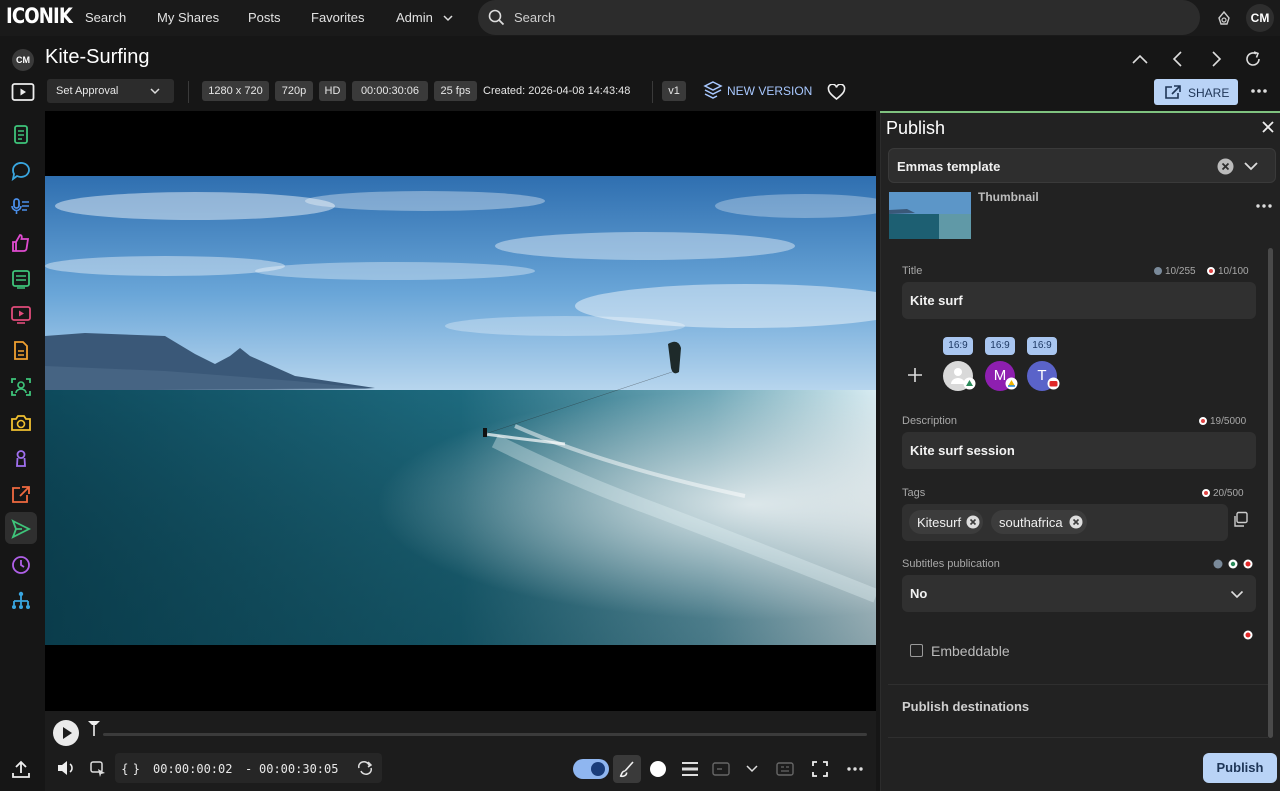  I want to click on nav-favorites: Favorites, so click(337, 17).